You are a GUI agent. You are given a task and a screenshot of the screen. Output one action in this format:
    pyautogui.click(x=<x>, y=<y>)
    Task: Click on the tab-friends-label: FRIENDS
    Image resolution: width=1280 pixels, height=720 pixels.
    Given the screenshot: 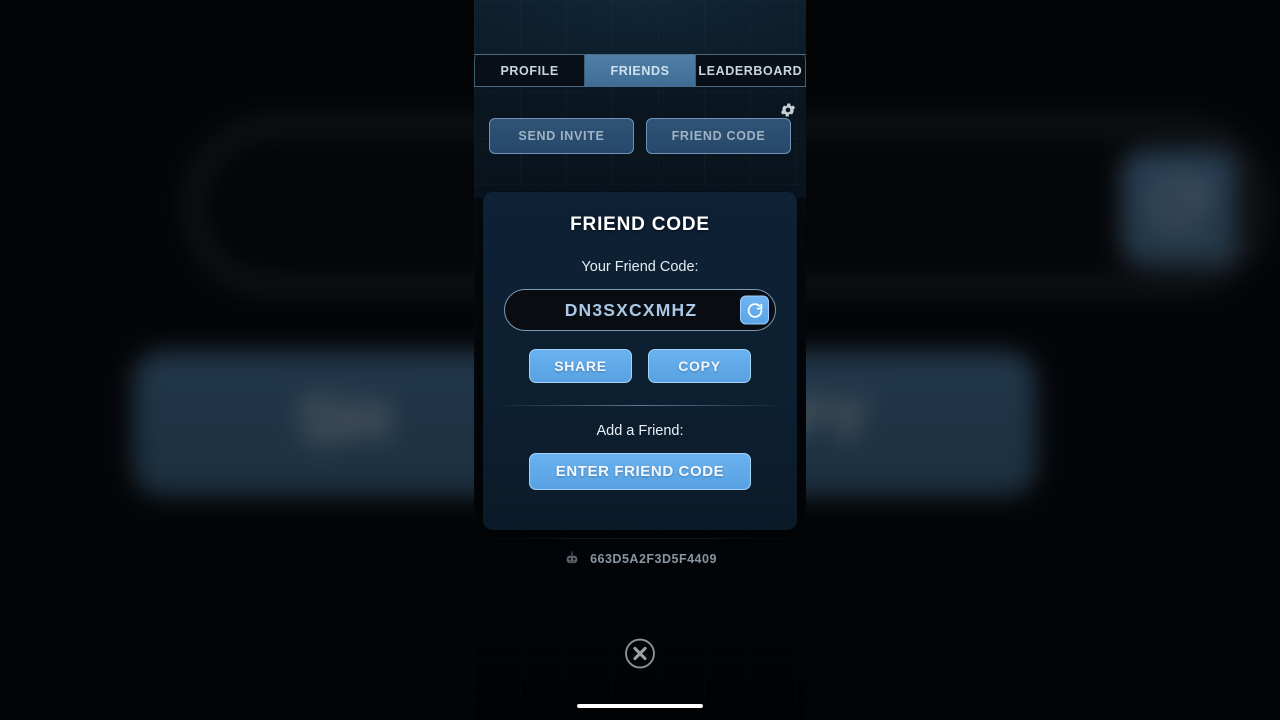 What is the action you would take?
    pyautogui.click(x=640, y=70)
    